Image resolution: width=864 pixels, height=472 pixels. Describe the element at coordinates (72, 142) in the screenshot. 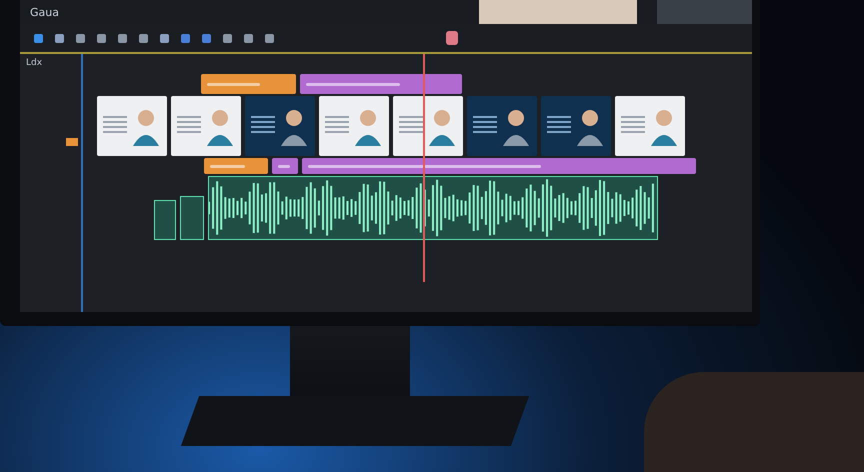

I see `marker-icon` at that location.